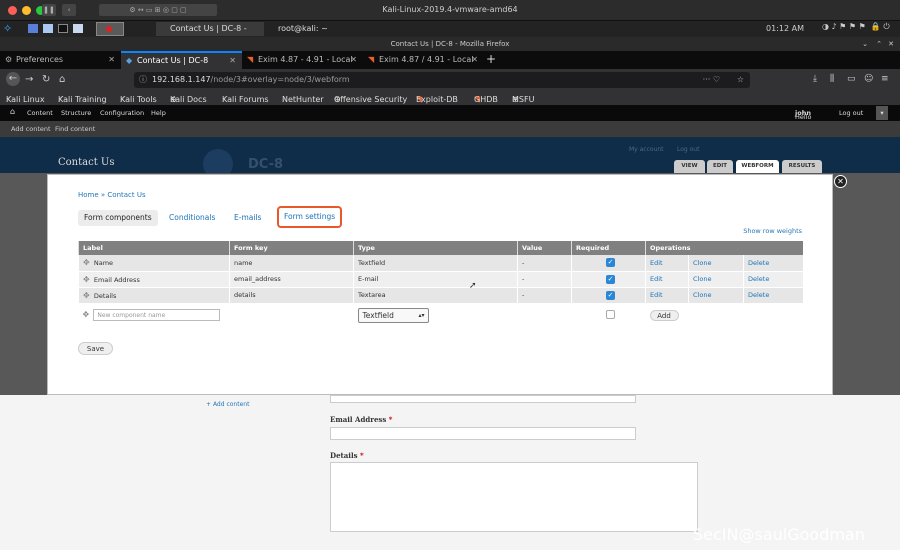 The width and height of the screenshot is (900, 550). What do you see at coordinates (840, 181) in the screenshot?
I see `close-overlay-button: ✕` at bounding box center [840, 181].